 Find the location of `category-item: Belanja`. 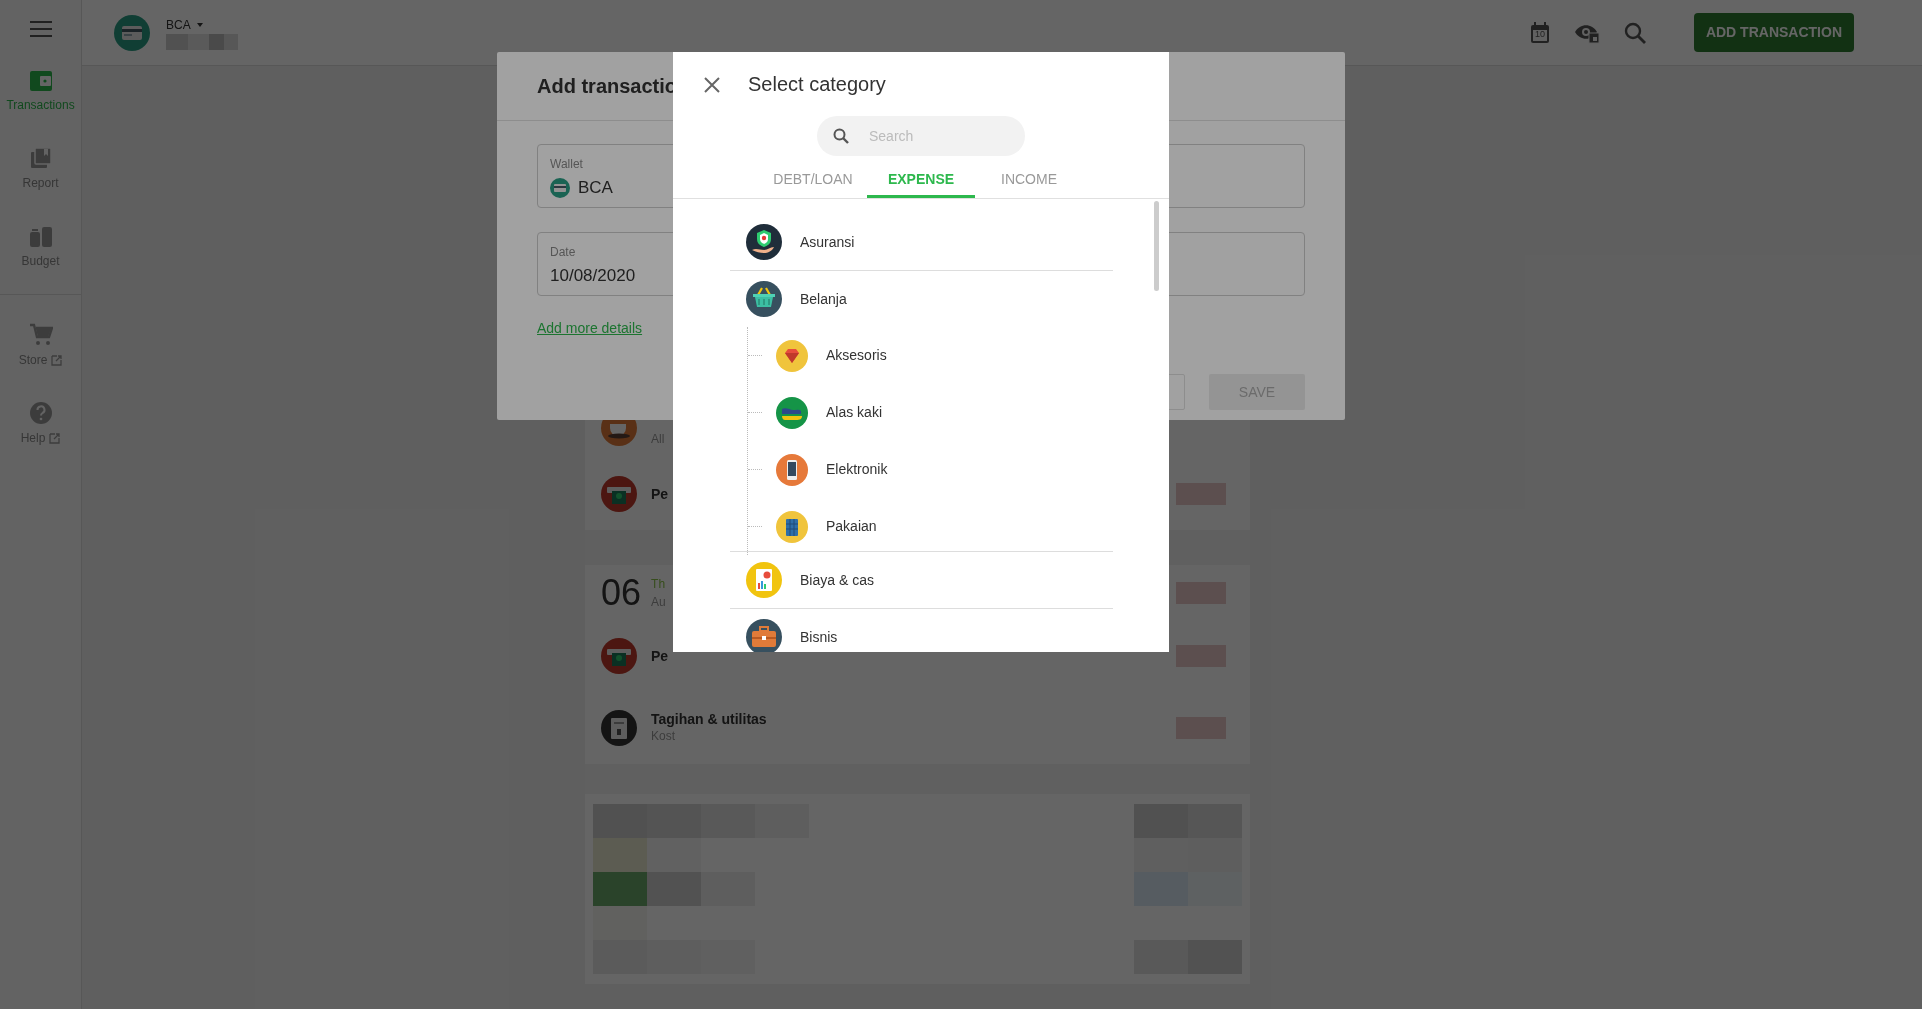

category-item: Belanja is located at coordinates (921, 299).